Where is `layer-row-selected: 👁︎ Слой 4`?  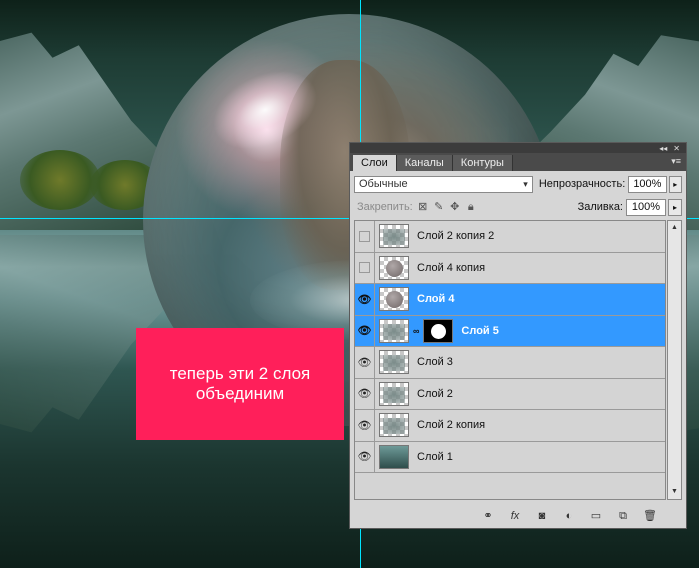
layer-row-selected: 👁︎ Слой 4 is located at coordinates (510, 300).